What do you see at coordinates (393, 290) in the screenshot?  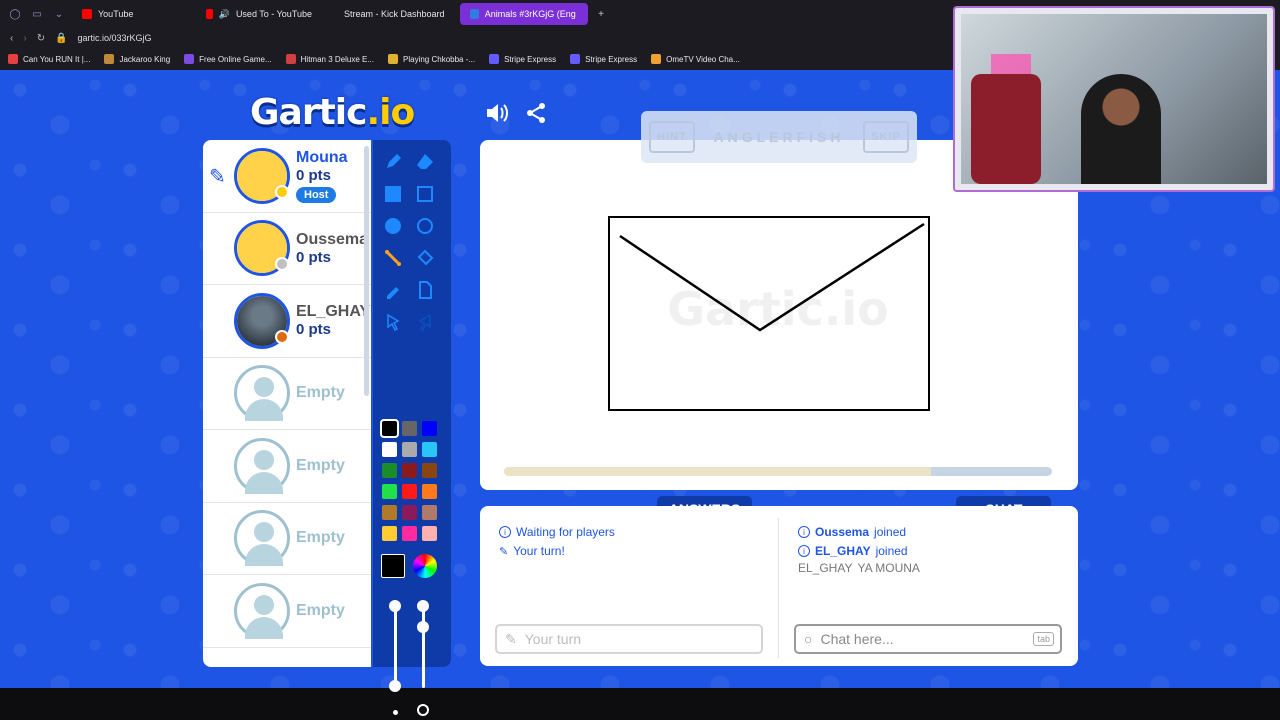 I see `eyedropper-icon` at bounding box center [393, 290].